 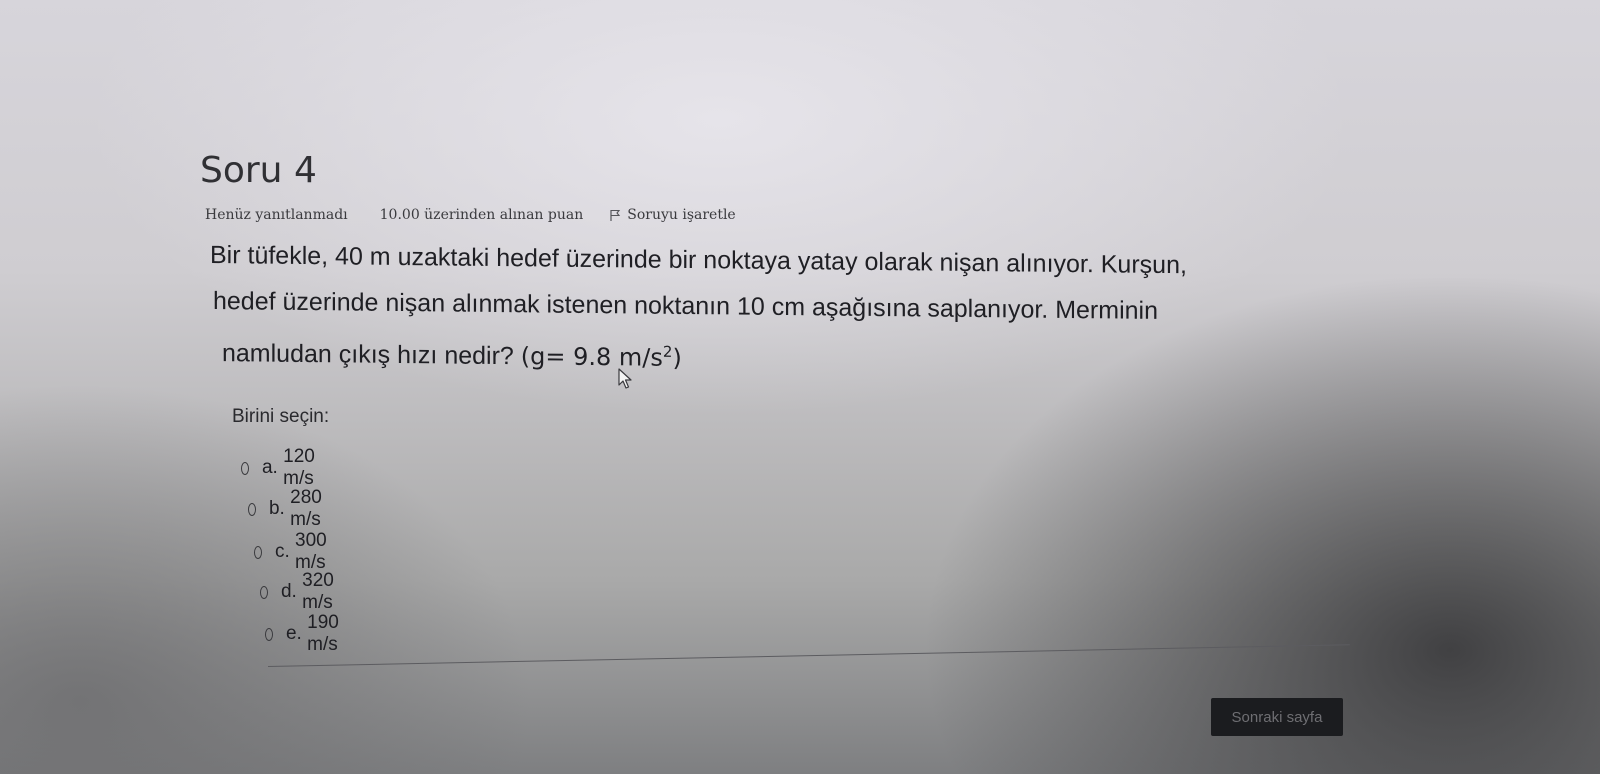 I want to click on formula-close: ), so click(x=677, y=357).